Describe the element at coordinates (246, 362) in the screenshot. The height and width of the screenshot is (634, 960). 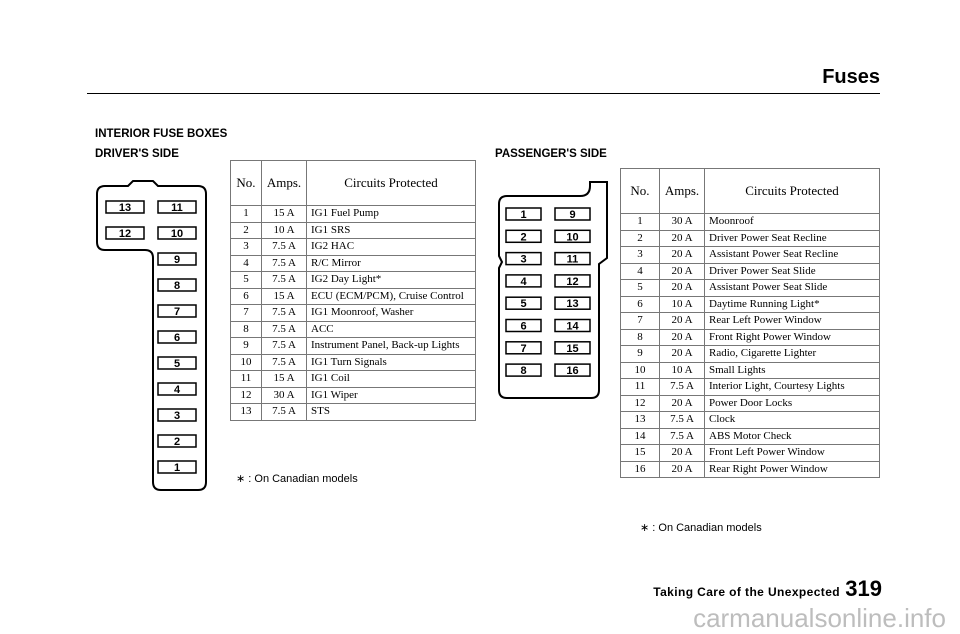
I see `fuse-number: 10` at that location.